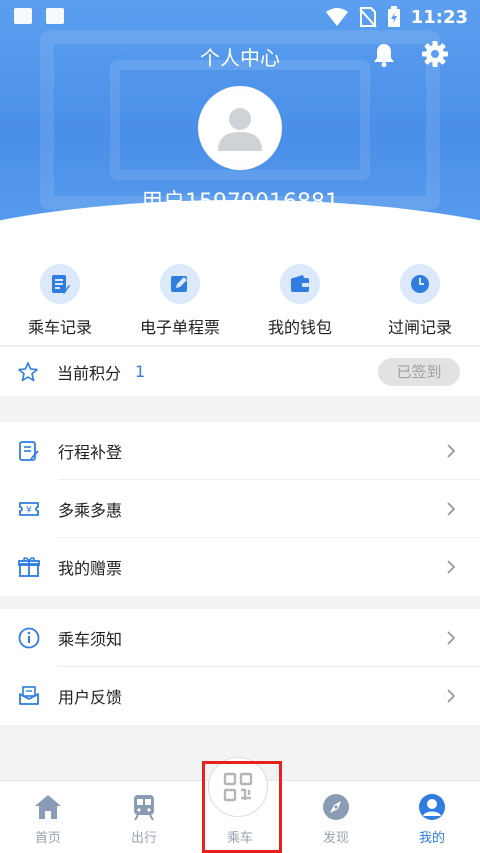 Image resolution: width=480 pixels, height=853 pixels. I want to click on menu-item-trip-supplement: 行程补登, so click(240, 451).